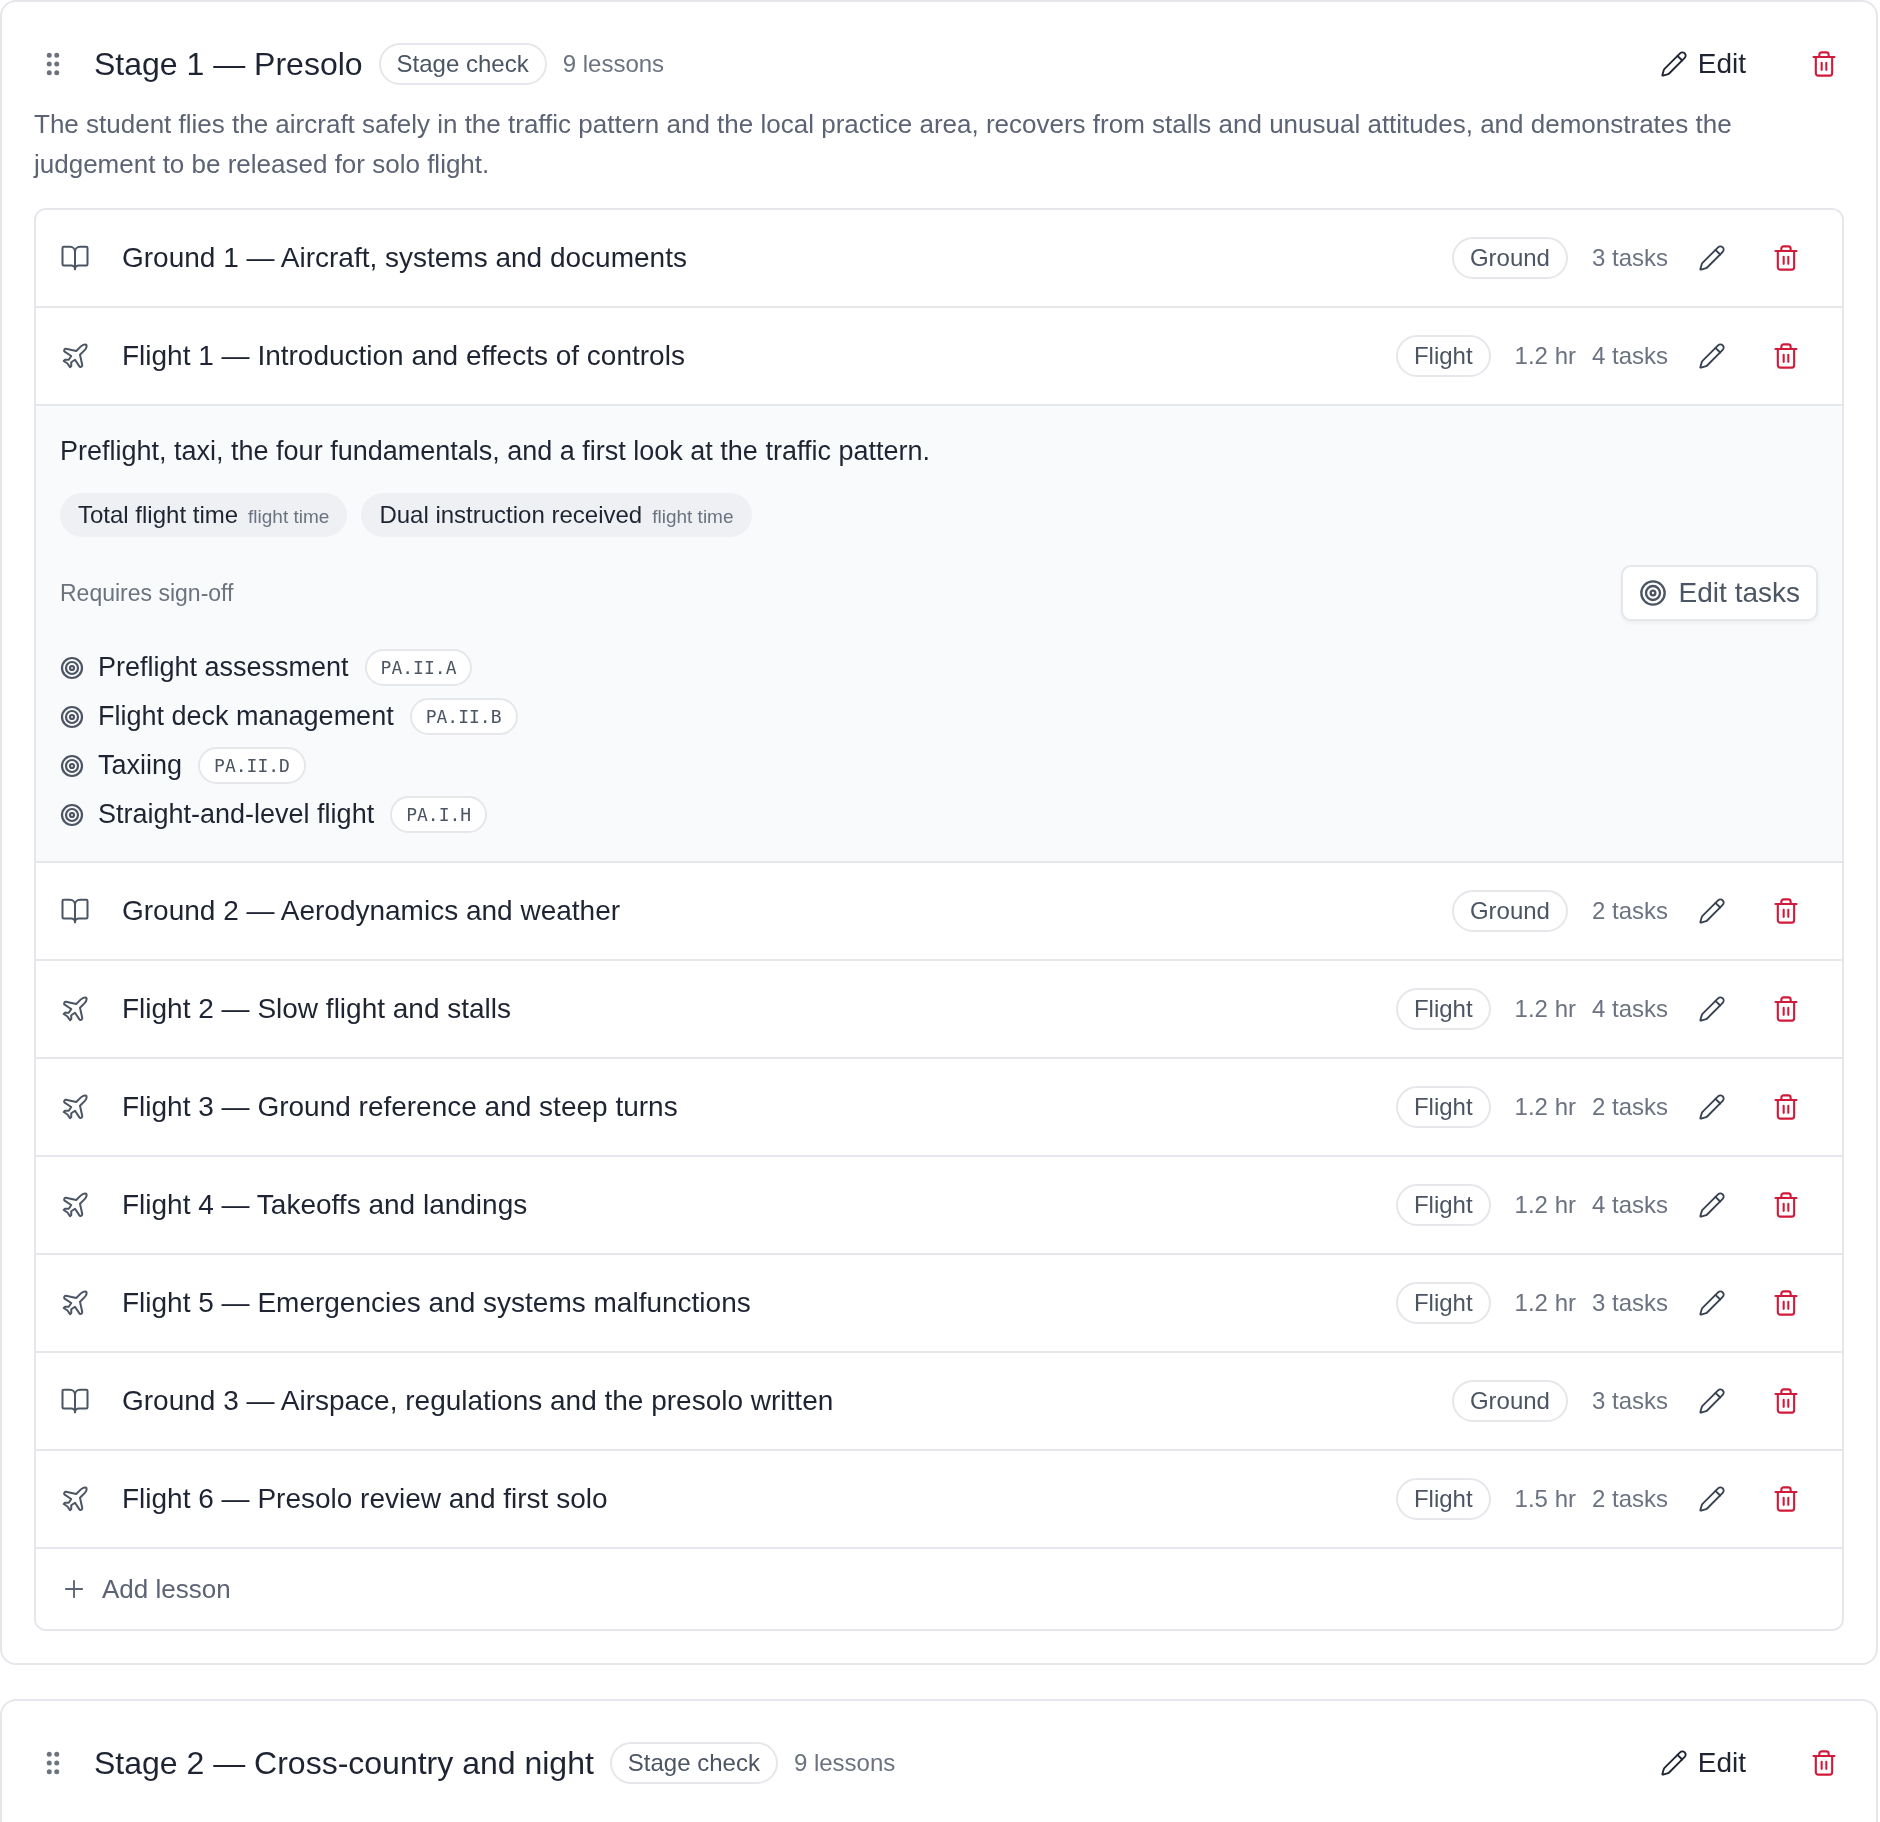  What do you see at coordinates (140, 765) in the screenshot?
I see `task-name: Taxiing` at bounding box center [140, 765].